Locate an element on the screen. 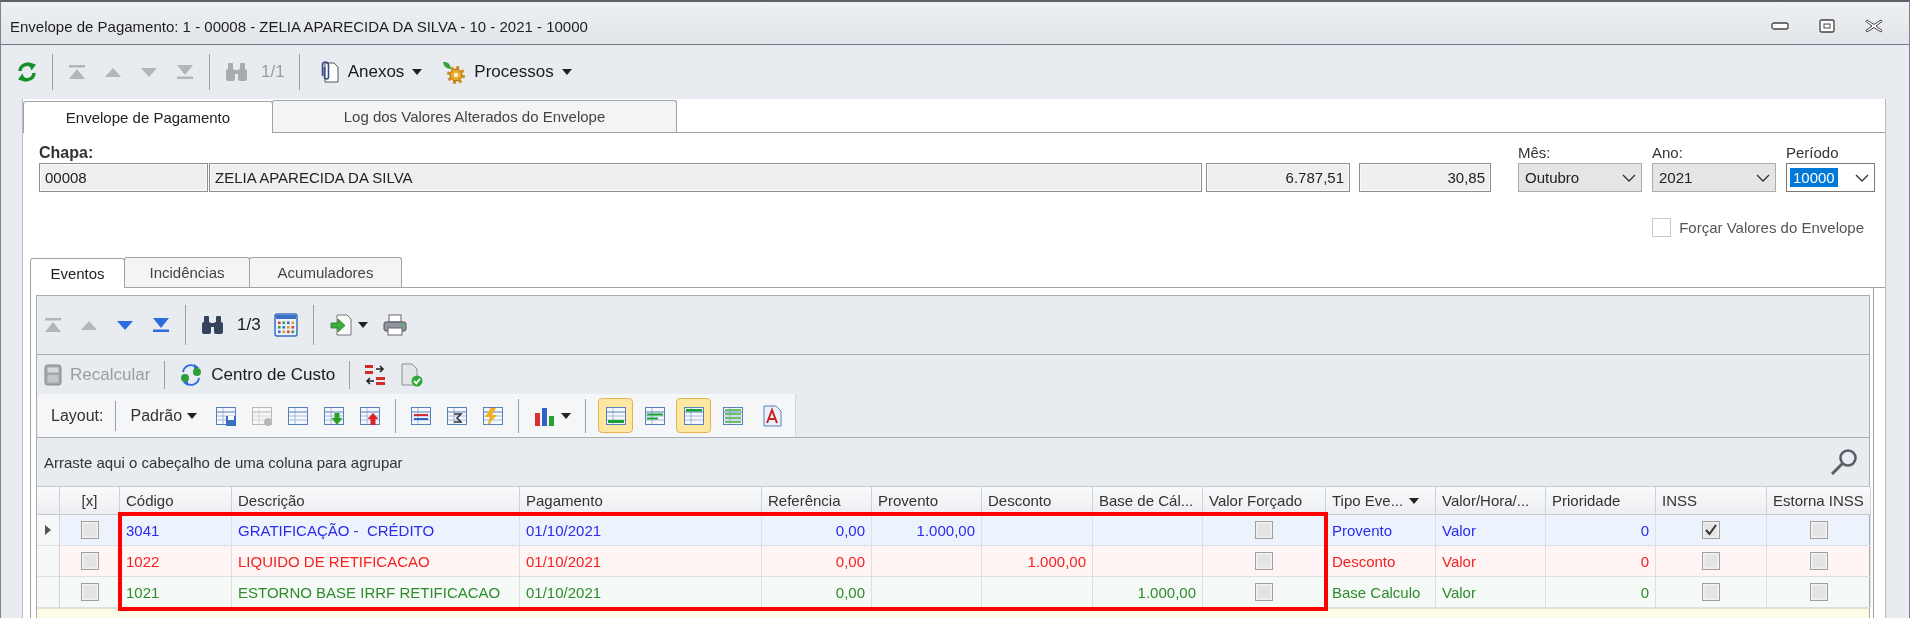 The height and width of the screenshot is (618, 1910). export-menu-button is located at coordinates (348, 325).